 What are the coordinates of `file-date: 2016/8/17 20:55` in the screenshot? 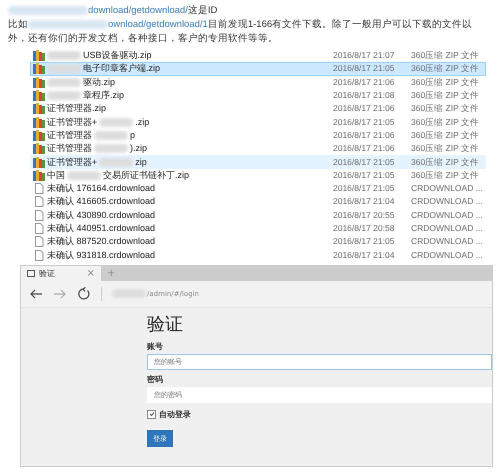 It's located at (364, 215).